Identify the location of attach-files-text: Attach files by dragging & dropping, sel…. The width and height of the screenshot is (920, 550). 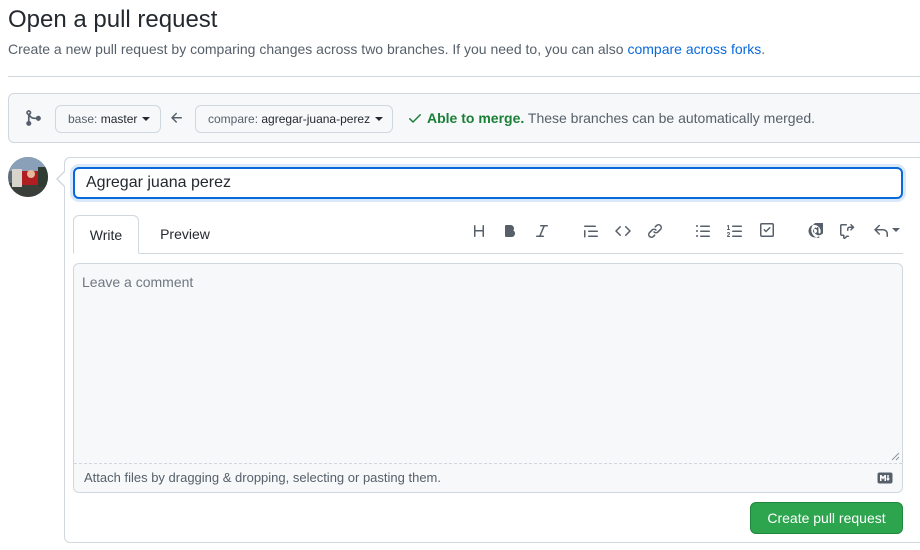
(262, 477).